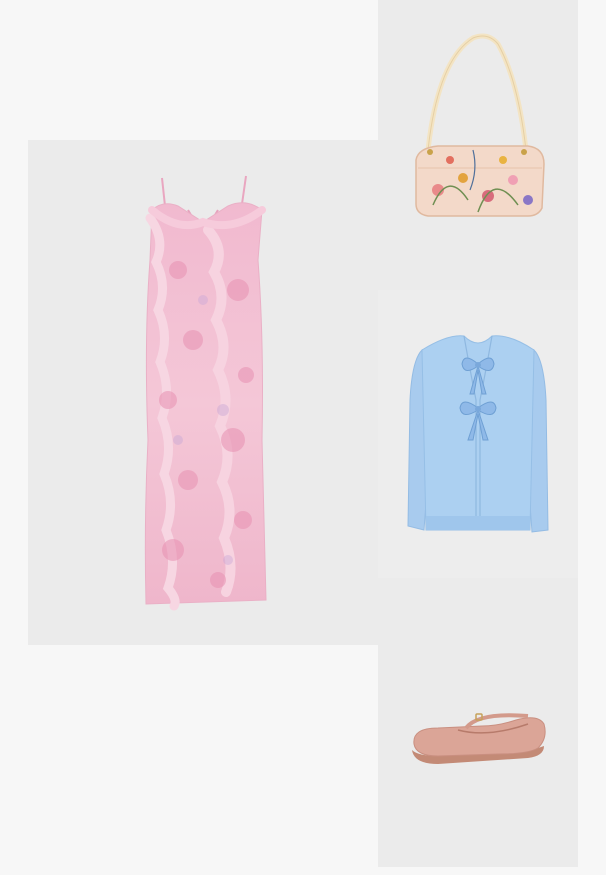  What do you see at coordinates (479, 738) in the screenshot?
I see `pink-mary-jane-flats-image` at bounding box center [479, 738].